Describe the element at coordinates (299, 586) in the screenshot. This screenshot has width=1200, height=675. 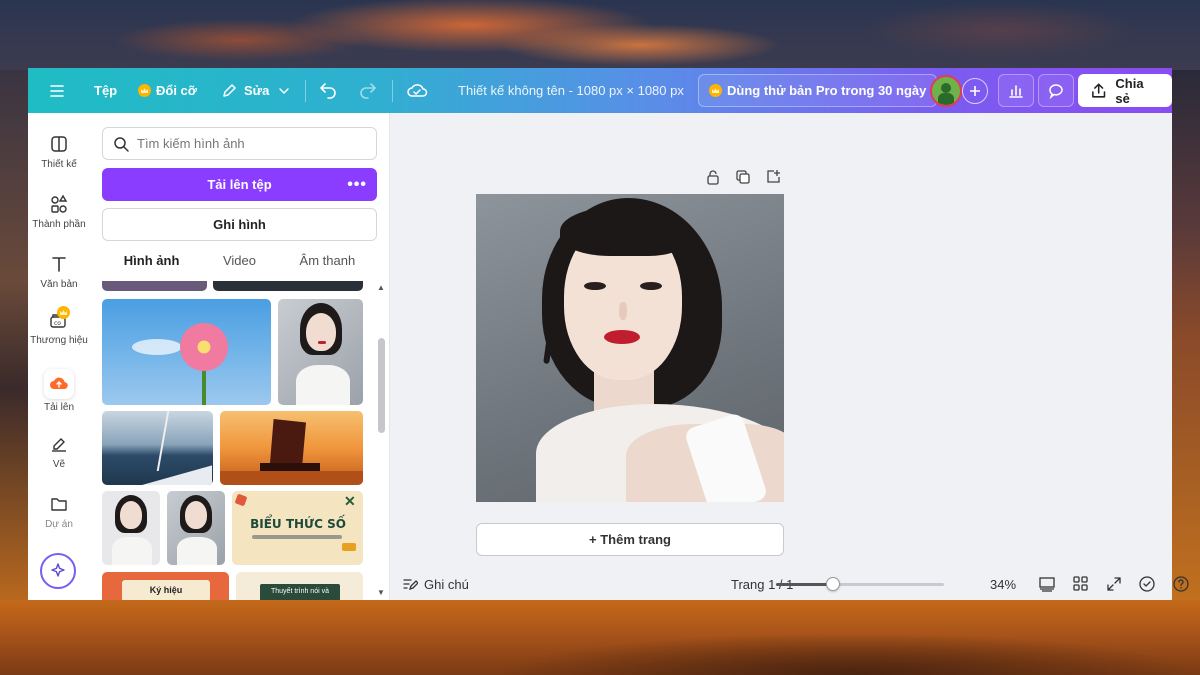
I see `uploaded-image-template-green: Thuyết trình nói và` at that location.